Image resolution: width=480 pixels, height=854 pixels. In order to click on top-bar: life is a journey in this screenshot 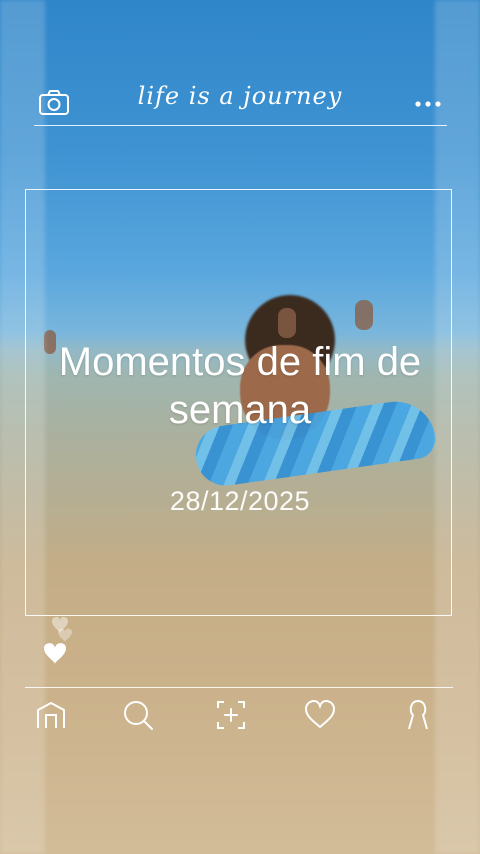, I will do `click(240, 98)`.